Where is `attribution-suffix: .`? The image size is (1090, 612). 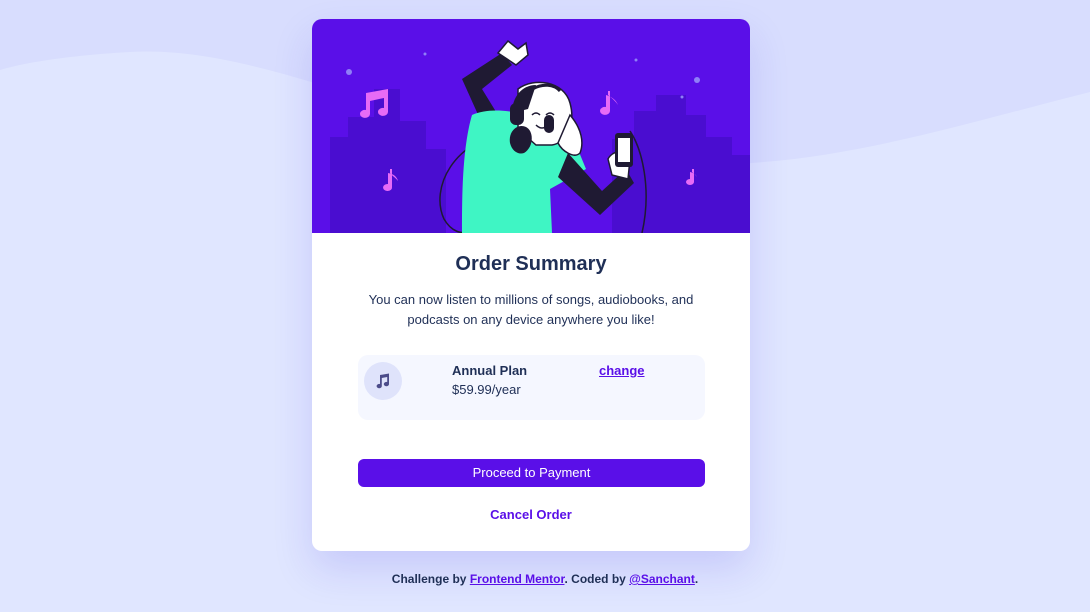
attribution-suffix: . is located at coordinates (696, 579).